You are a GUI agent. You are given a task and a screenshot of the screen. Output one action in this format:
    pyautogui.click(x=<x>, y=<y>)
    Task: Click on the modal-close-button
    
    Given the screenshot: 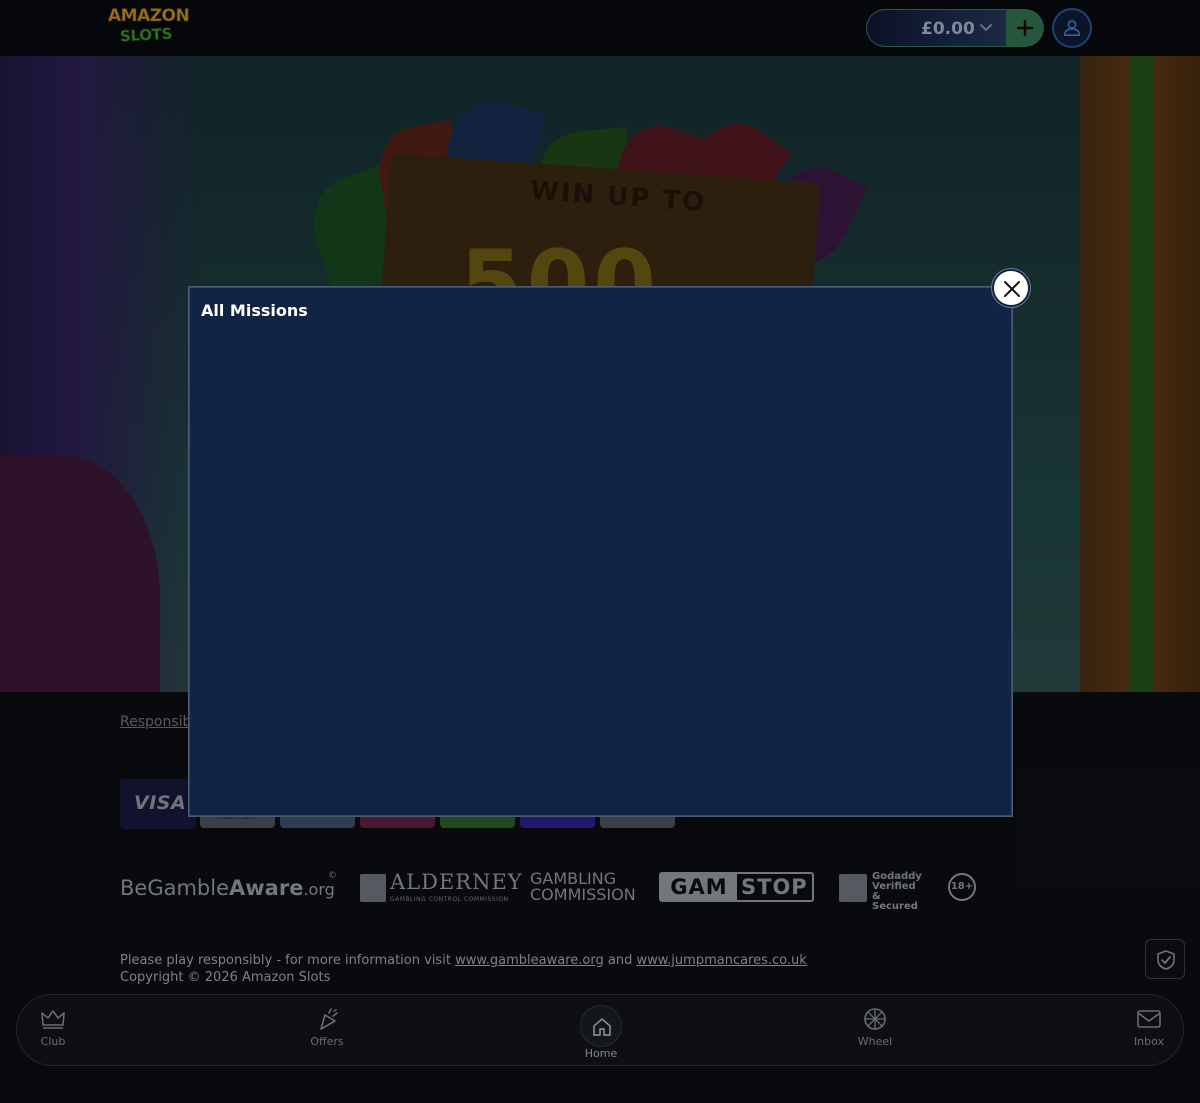 What is the action you would take?
    pyautogui.click(x=1011, y=288)
    